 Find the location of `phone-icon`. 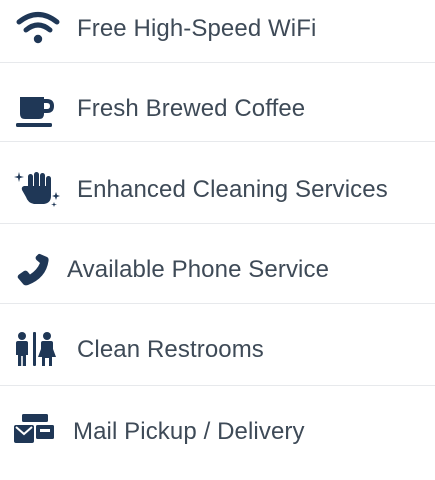

phone-icon is located at coordinates (33, 269).